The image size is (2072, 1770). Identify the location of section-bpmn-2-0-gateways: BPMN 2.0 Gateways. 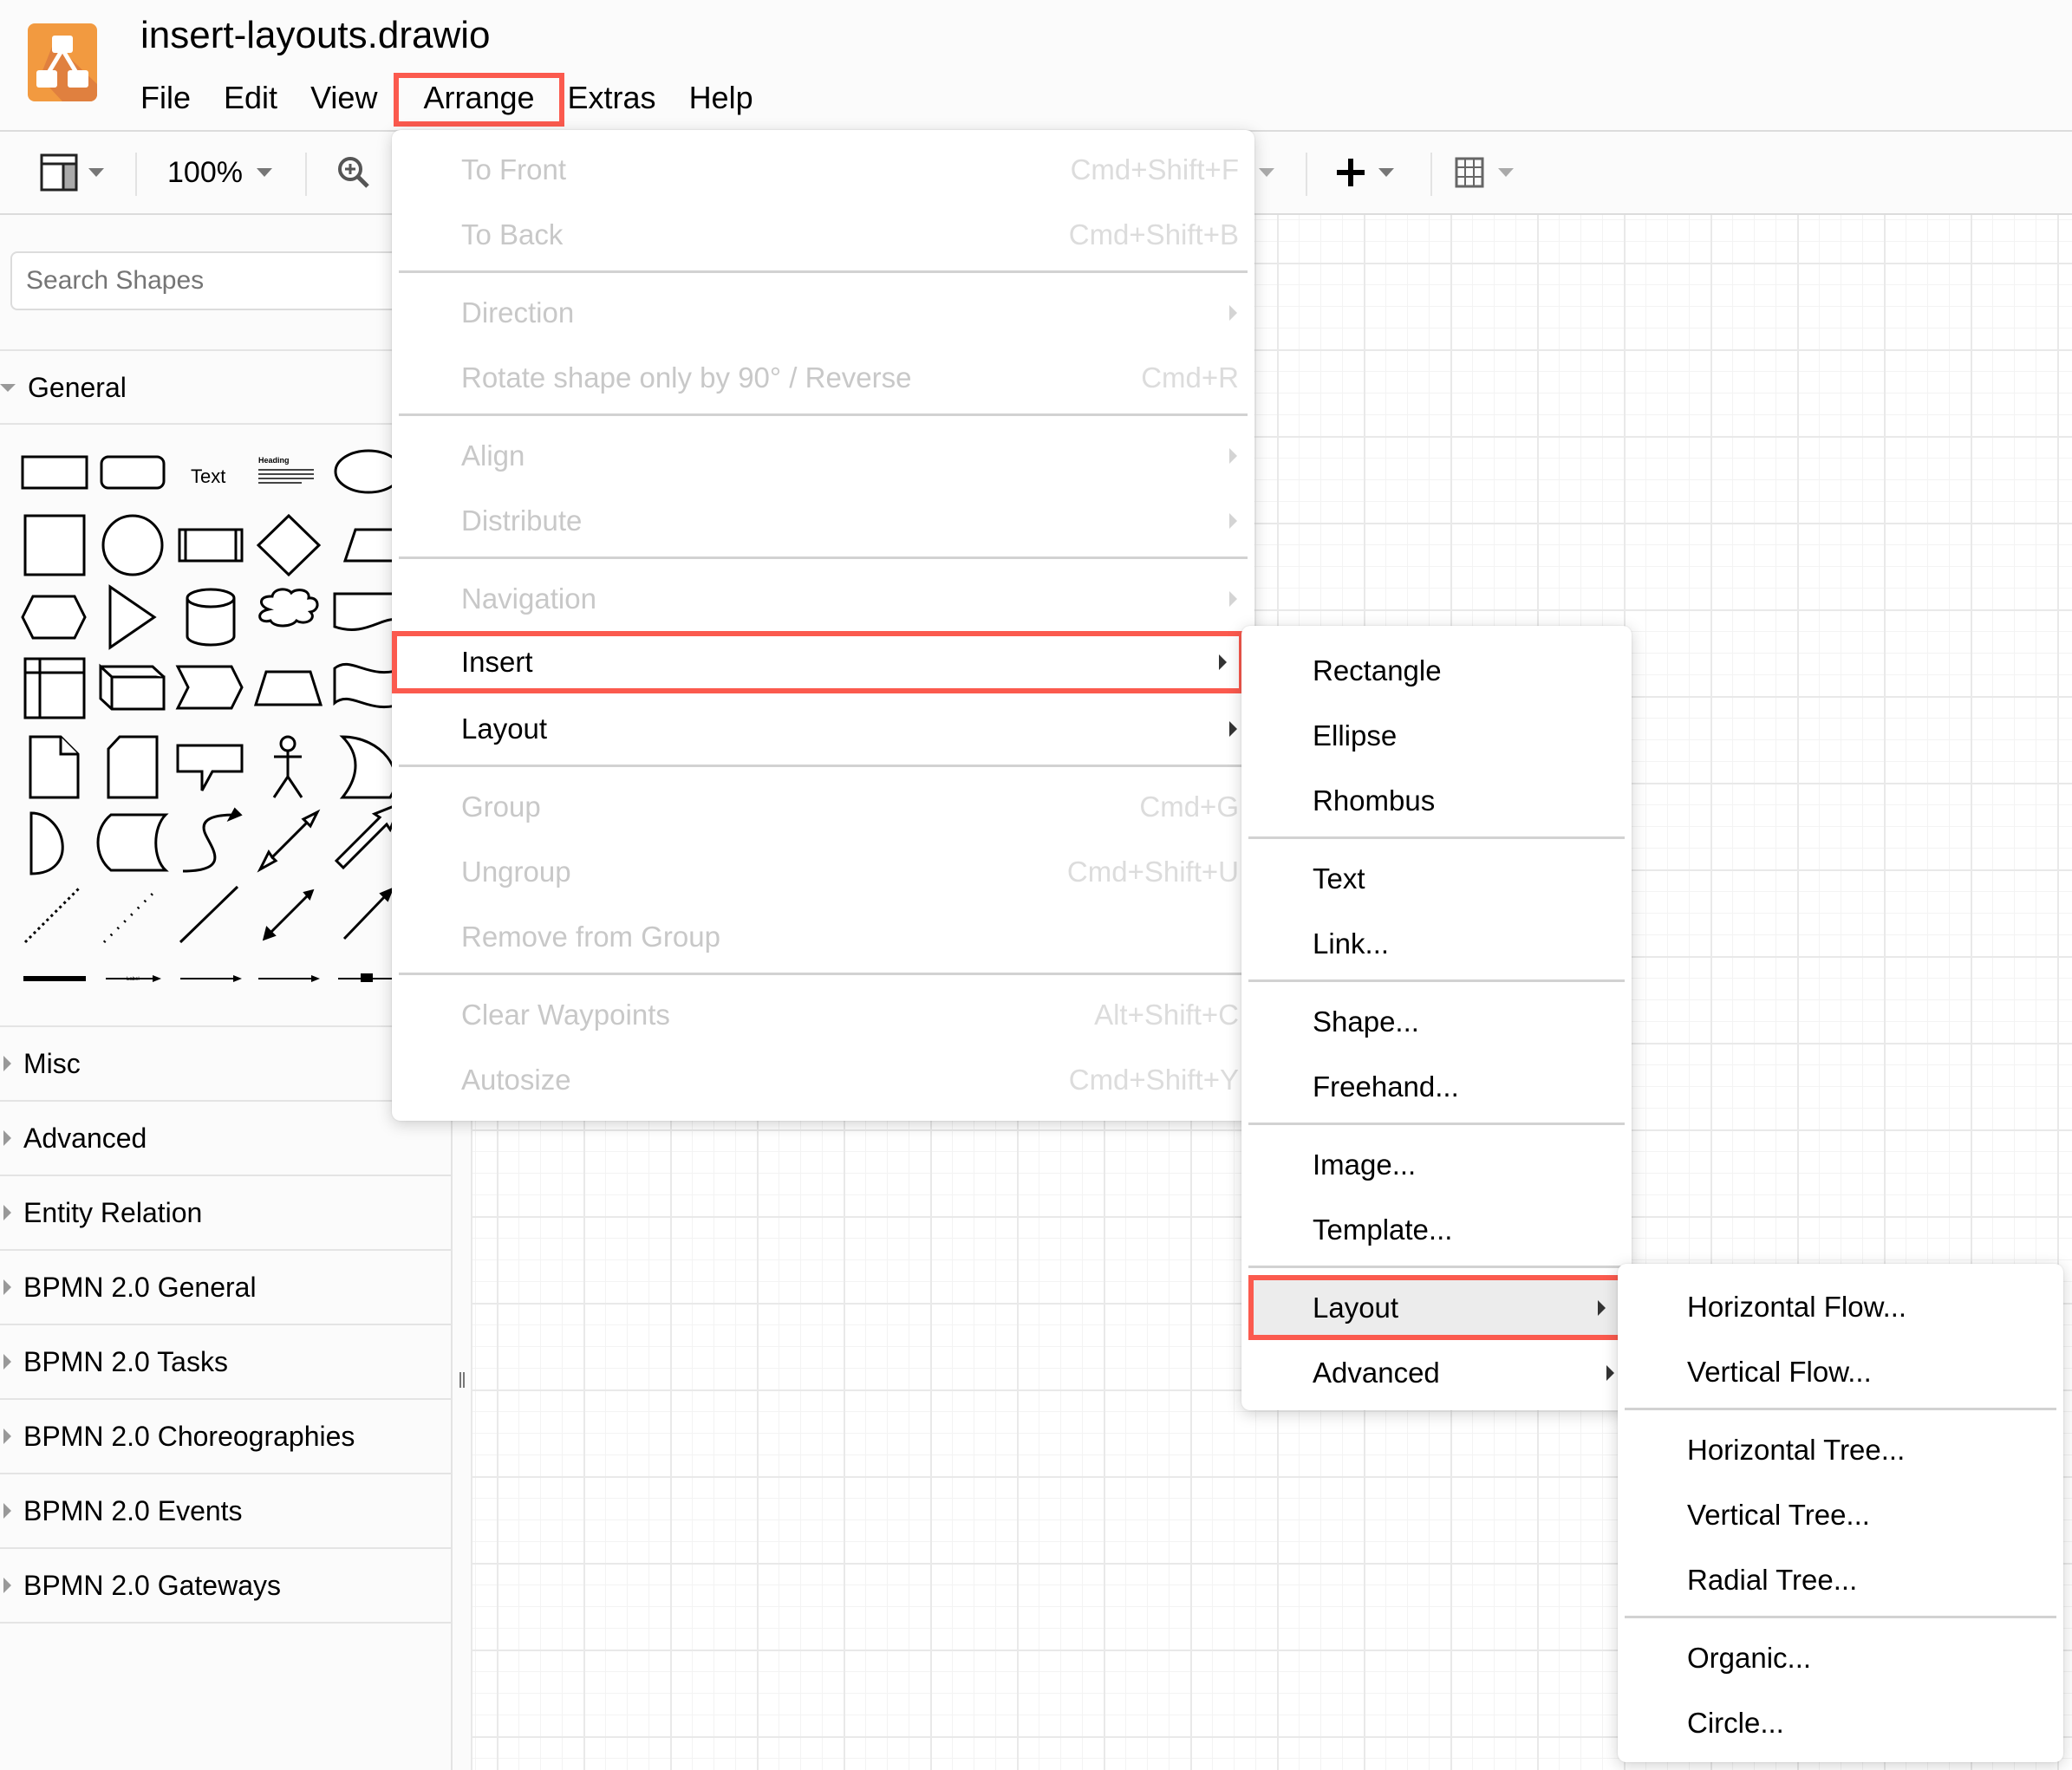
(226, 1585).